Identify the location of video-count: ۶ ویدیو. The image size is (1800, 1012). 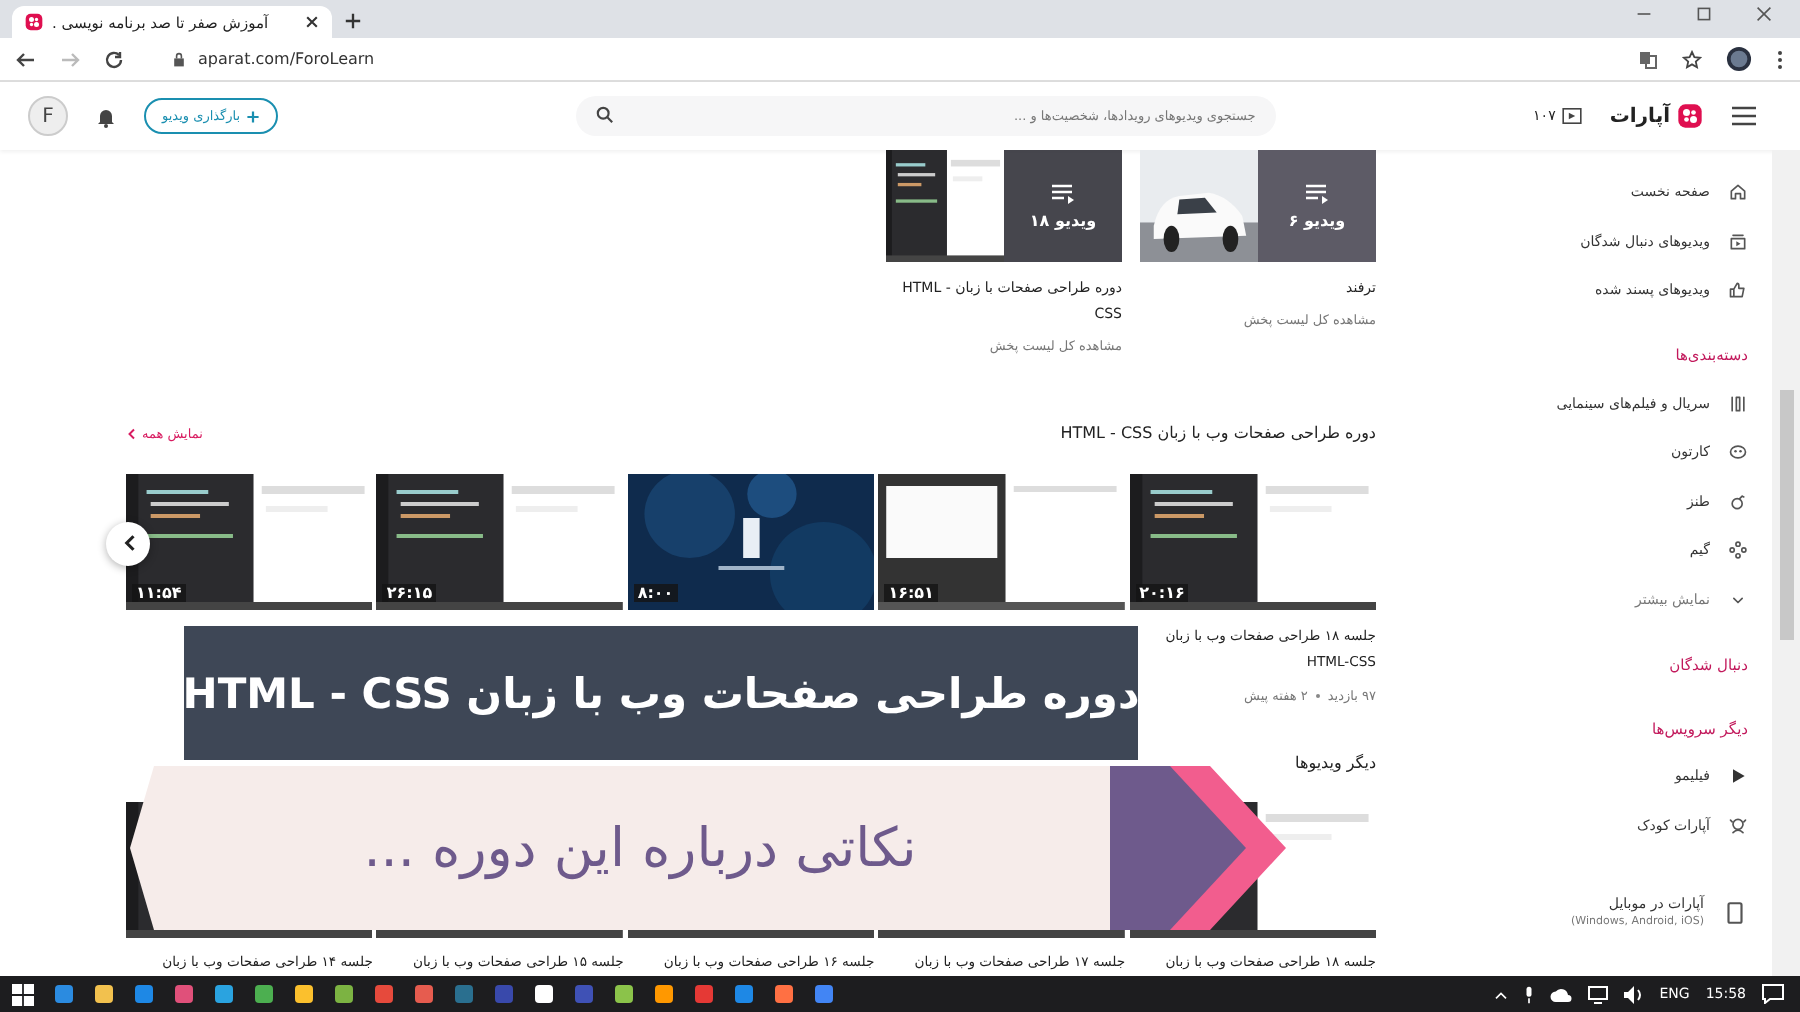
(1317, 220).